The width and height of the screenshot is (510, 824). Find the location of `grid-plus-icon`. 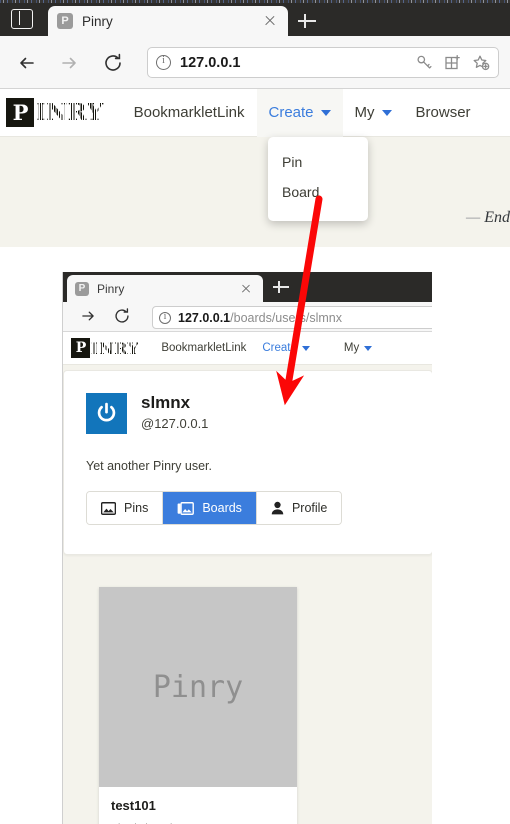

grid-plus-icon is located at coordinates (452, 62).